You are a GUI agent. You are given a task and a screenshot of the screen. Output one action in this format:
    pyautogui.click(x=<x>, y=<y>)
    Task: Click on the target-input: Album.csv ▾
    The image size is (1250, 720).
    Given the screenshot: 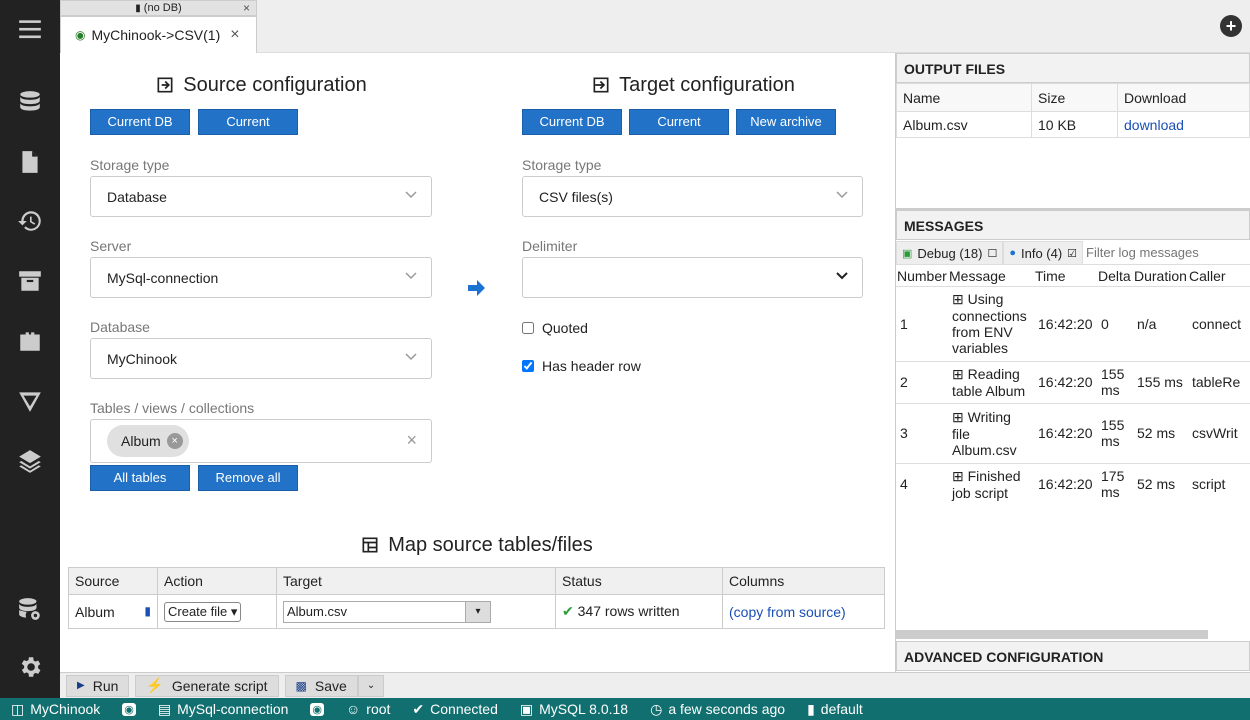 What is the action you would take?
    pyautogui.click(x=387, y=611)
    